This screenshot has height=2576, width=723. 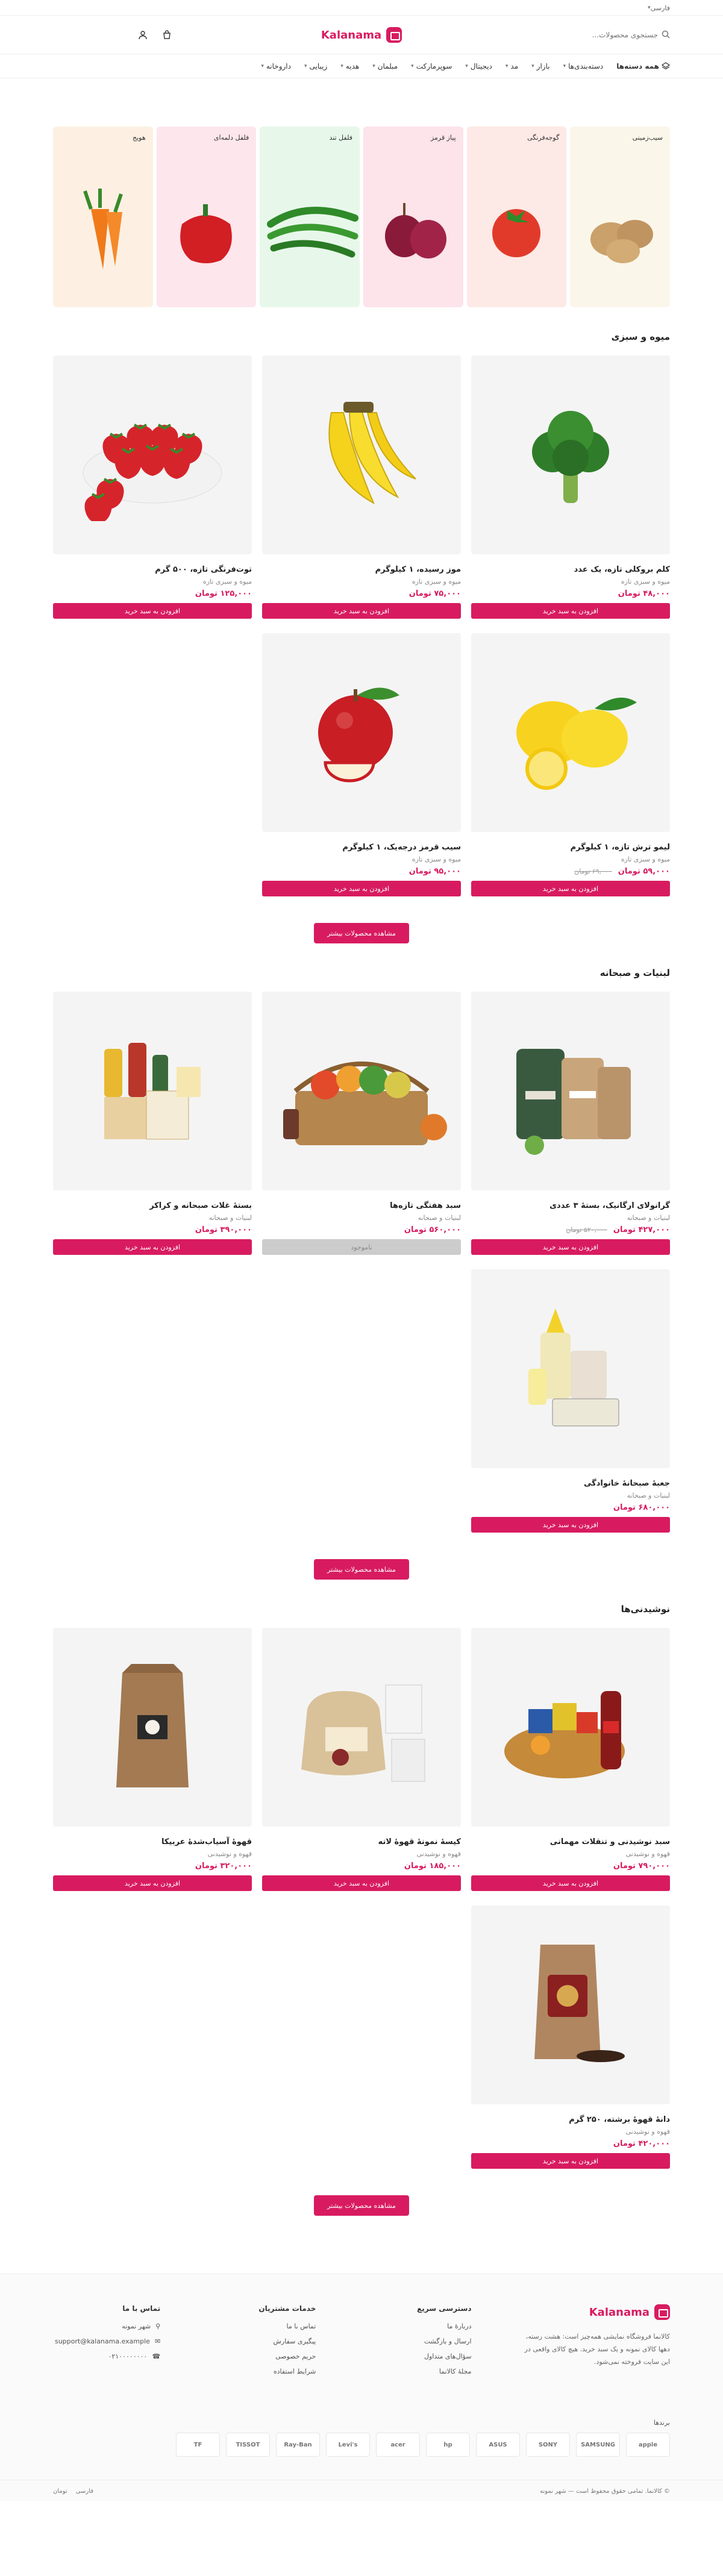 What do you see at coordinates (361, 1247) in the screenshot?
I see `add-to-cart-button: ناموجود` at bounding box center [361, 1247].